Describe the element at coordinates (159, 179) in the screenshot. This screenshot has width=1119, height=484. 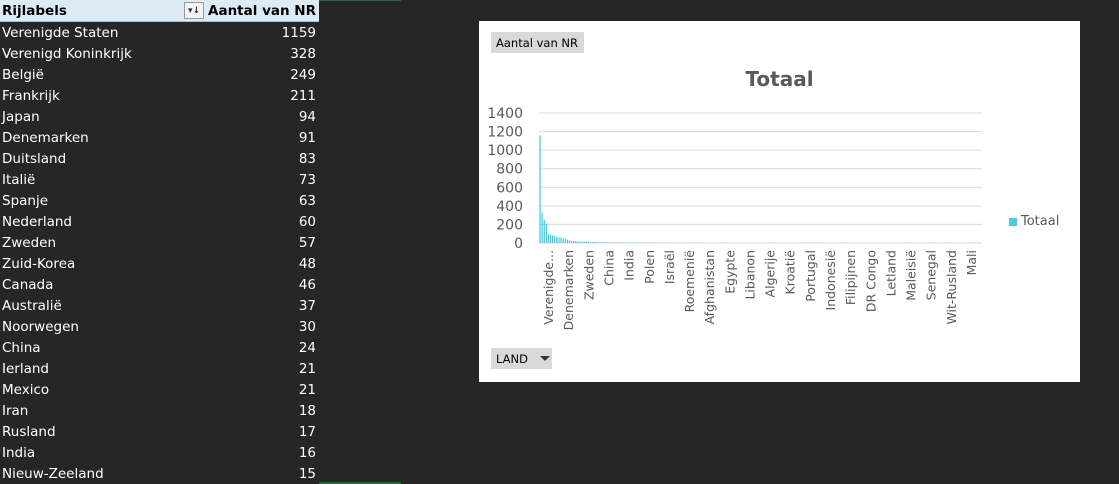
I see `pivot-row: Italië 73` at that location.